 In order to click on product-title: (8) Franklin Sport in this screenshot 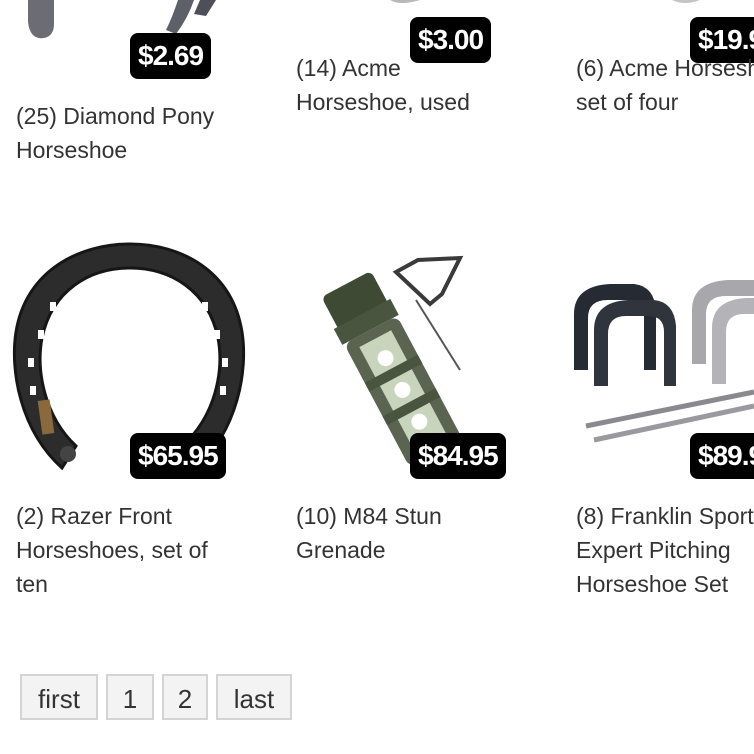, I will do `click(665, 516)`.